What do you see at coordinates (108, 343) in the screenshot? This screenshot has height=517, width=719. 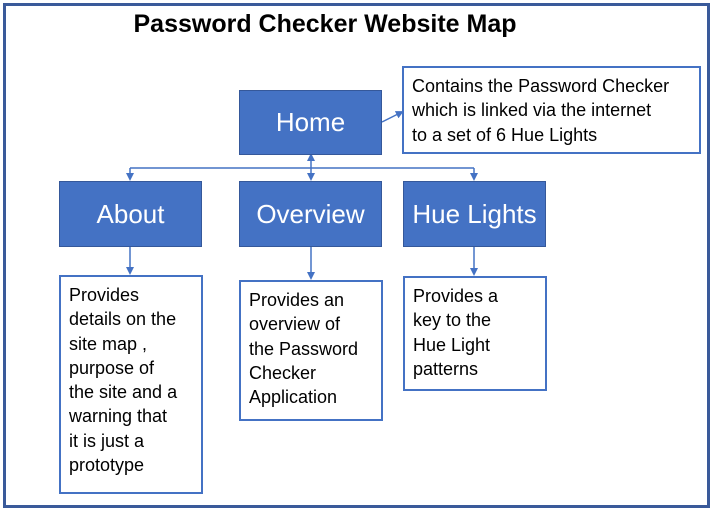 I see `note-line: site map ,` at bounding box center [108, 343].